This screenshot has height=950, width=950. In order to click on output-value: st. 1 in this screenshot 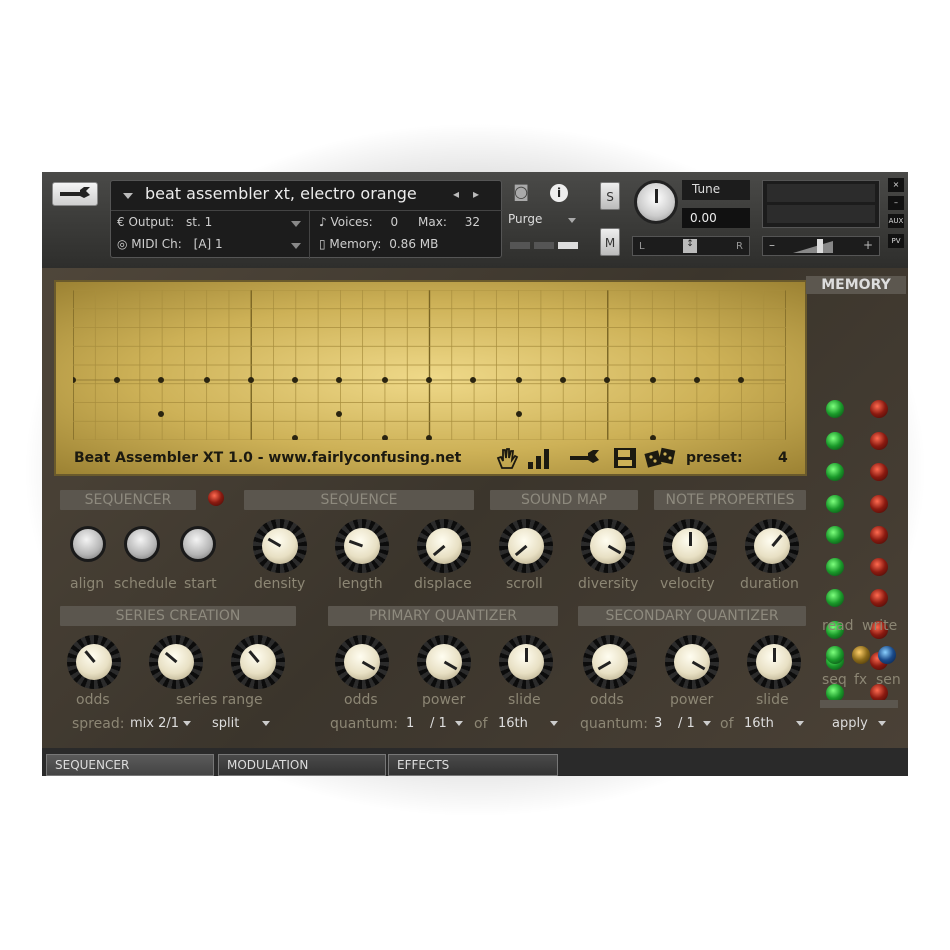, I will do `click(199, 222)`.